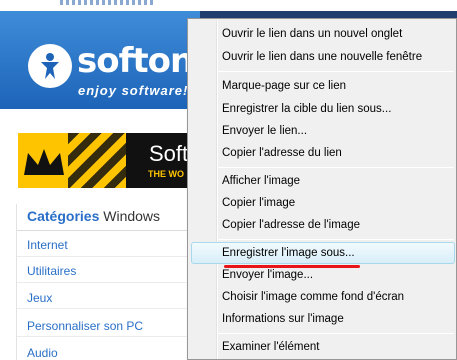  I want to click on category-link: Utilitaires, so click(51, 271).